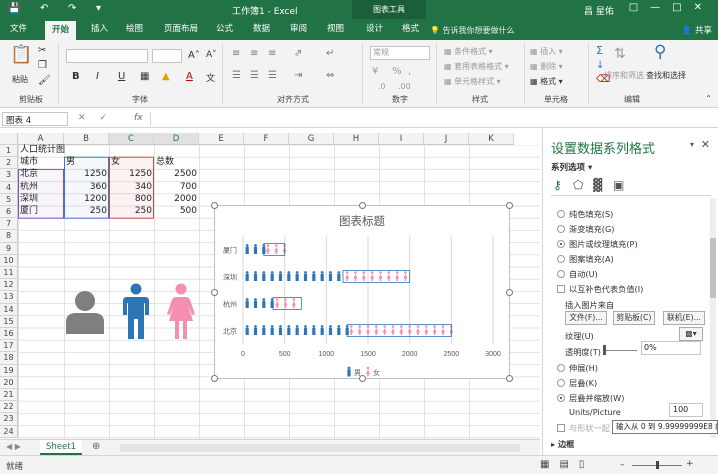 The image size is (718, 474). Describe the element at coordinates (42, 50) in the screenshot. I see `cut-icon: ✂` at that location.